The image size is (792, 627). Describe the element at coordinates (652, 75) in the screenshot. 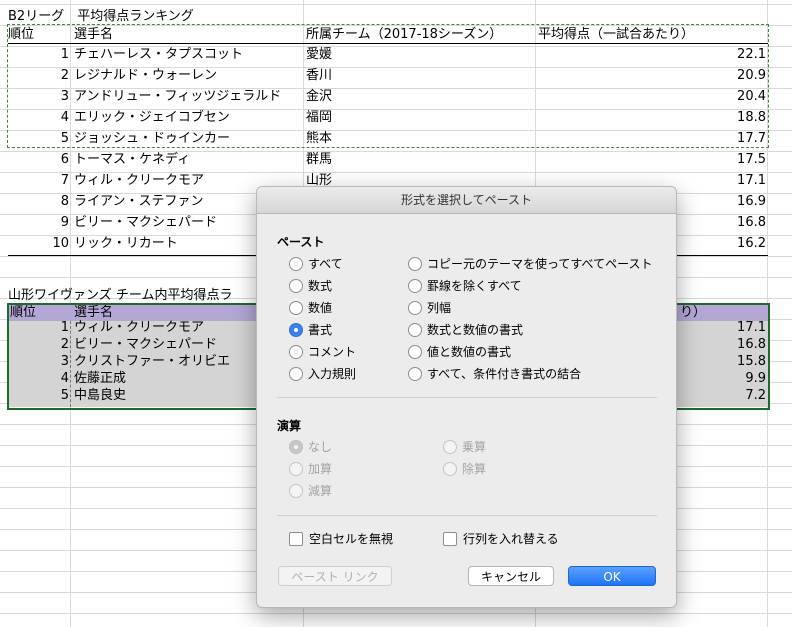

I see `table1-cell-avg: 20.9` at that location.